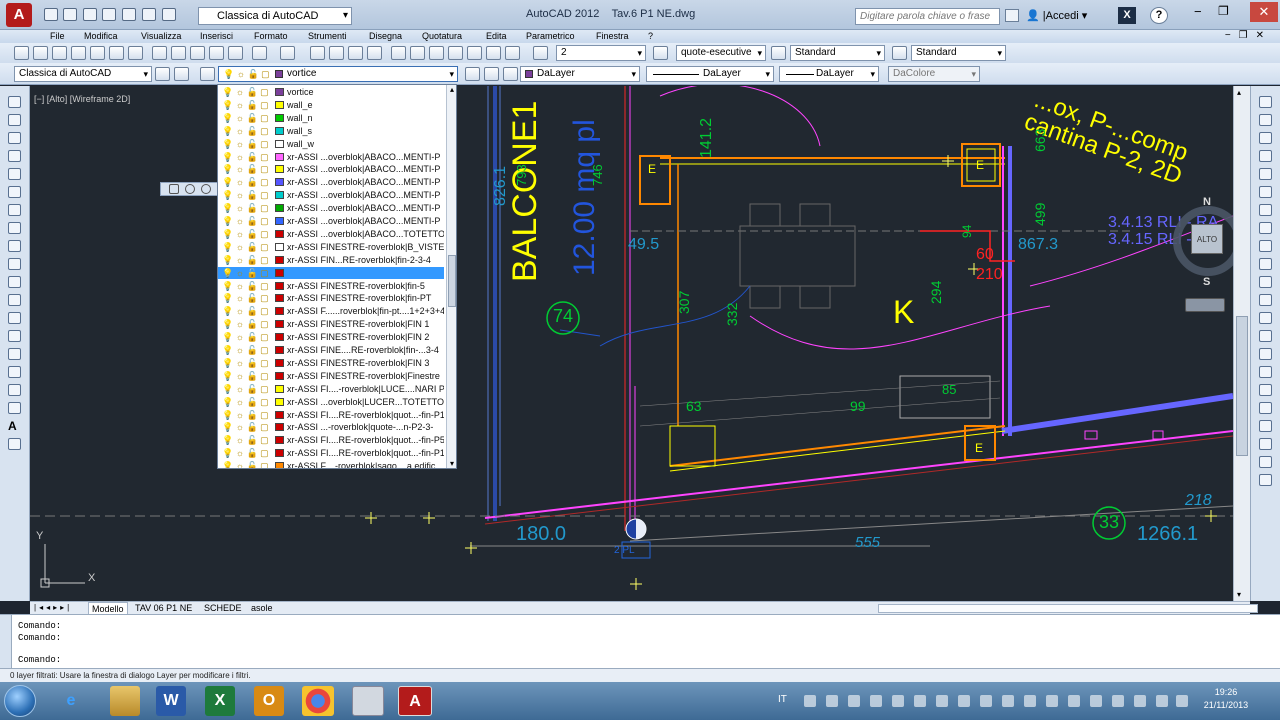  Describe the element at coordinates (14, 156) in the screenshot. I see `polygon-icon` at that location.